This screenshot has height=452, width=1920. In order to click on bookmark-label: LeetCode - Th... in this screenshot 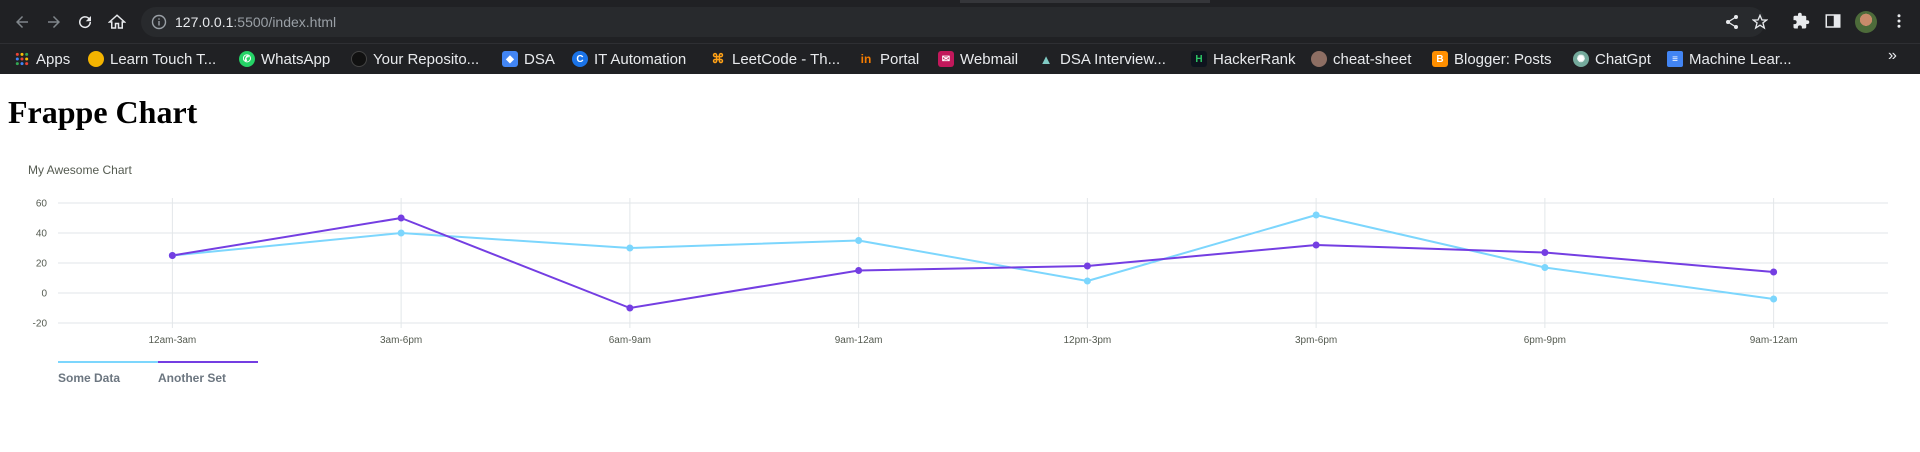, I will do `click(786, 59)`.